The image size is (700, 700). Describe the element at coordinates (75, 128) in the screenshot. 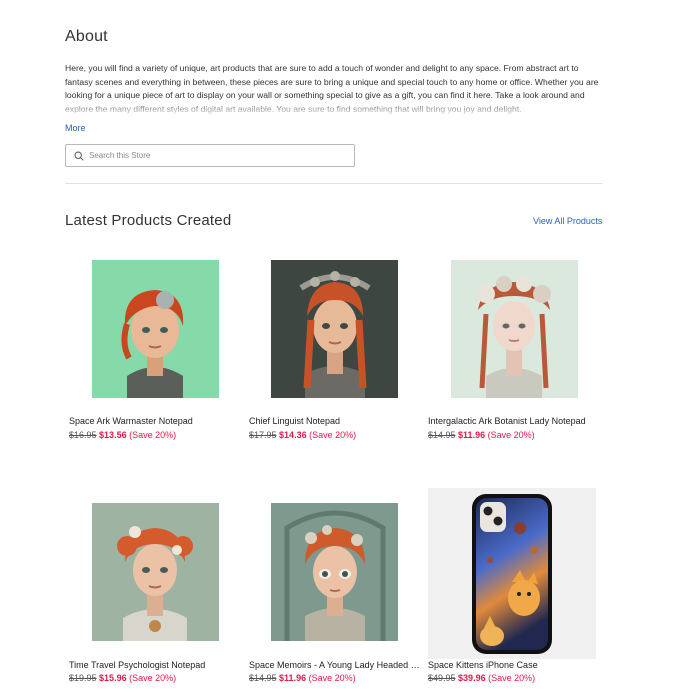

I see `more-link: More` at that location.